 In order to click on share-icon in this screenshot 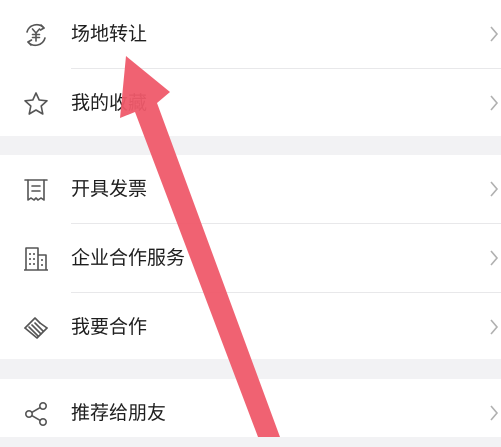, I will do `click(36, 414)`.